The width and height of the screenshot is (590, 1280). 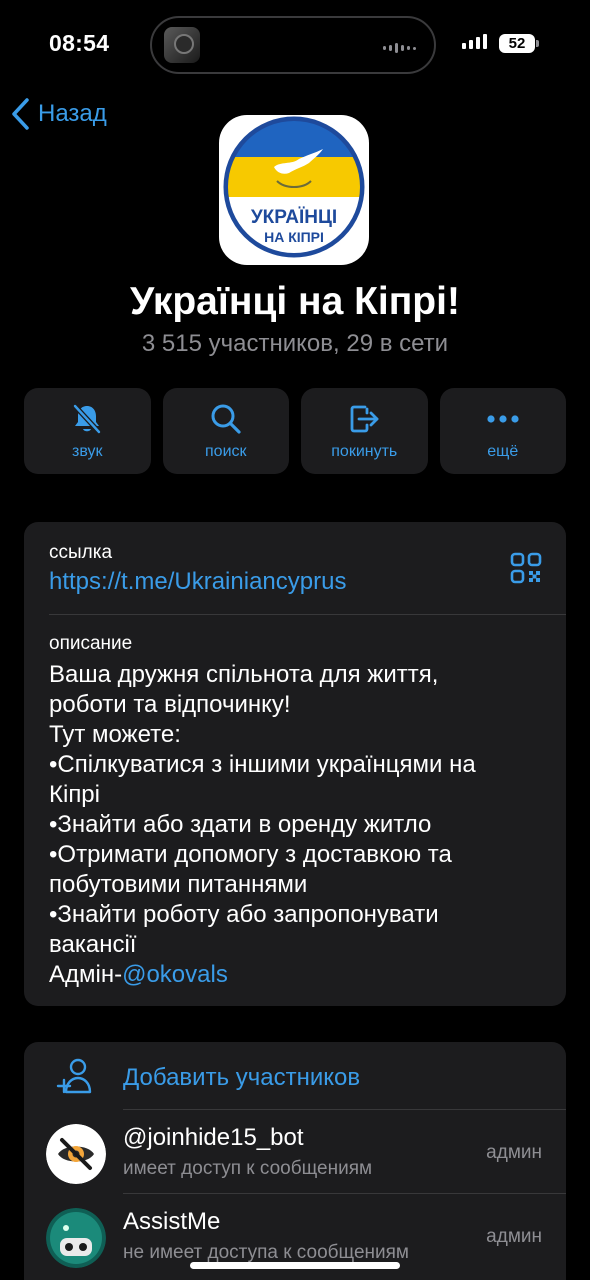 What do you see at coordinates (178, 884) in the screenshot?
I see `description-line: побутовими питаннями` at bounding box center [178, 884].